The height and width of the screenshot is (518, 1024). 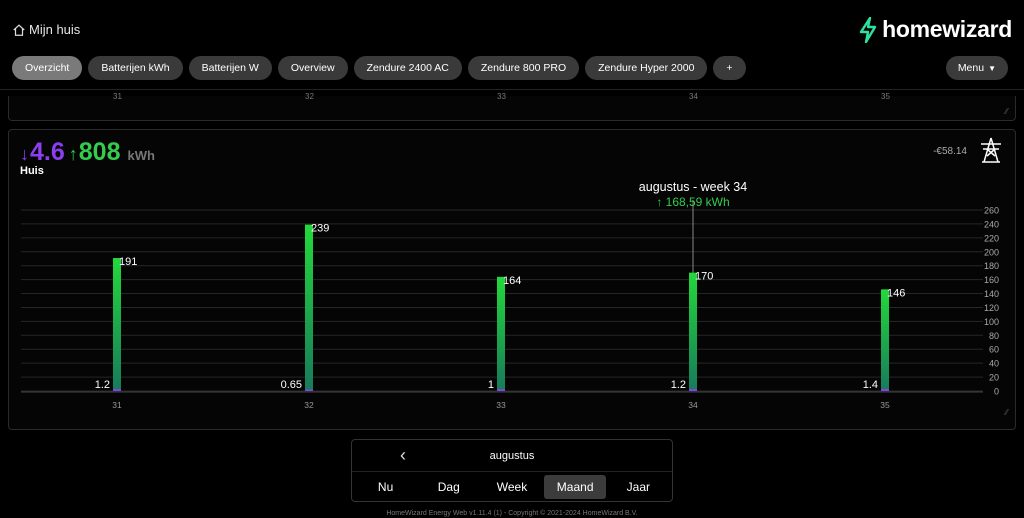 What do you see at coordinates (991, 280) in the screenshot?
I see `y-tick-label: 160` at bounding box center [991, 280].